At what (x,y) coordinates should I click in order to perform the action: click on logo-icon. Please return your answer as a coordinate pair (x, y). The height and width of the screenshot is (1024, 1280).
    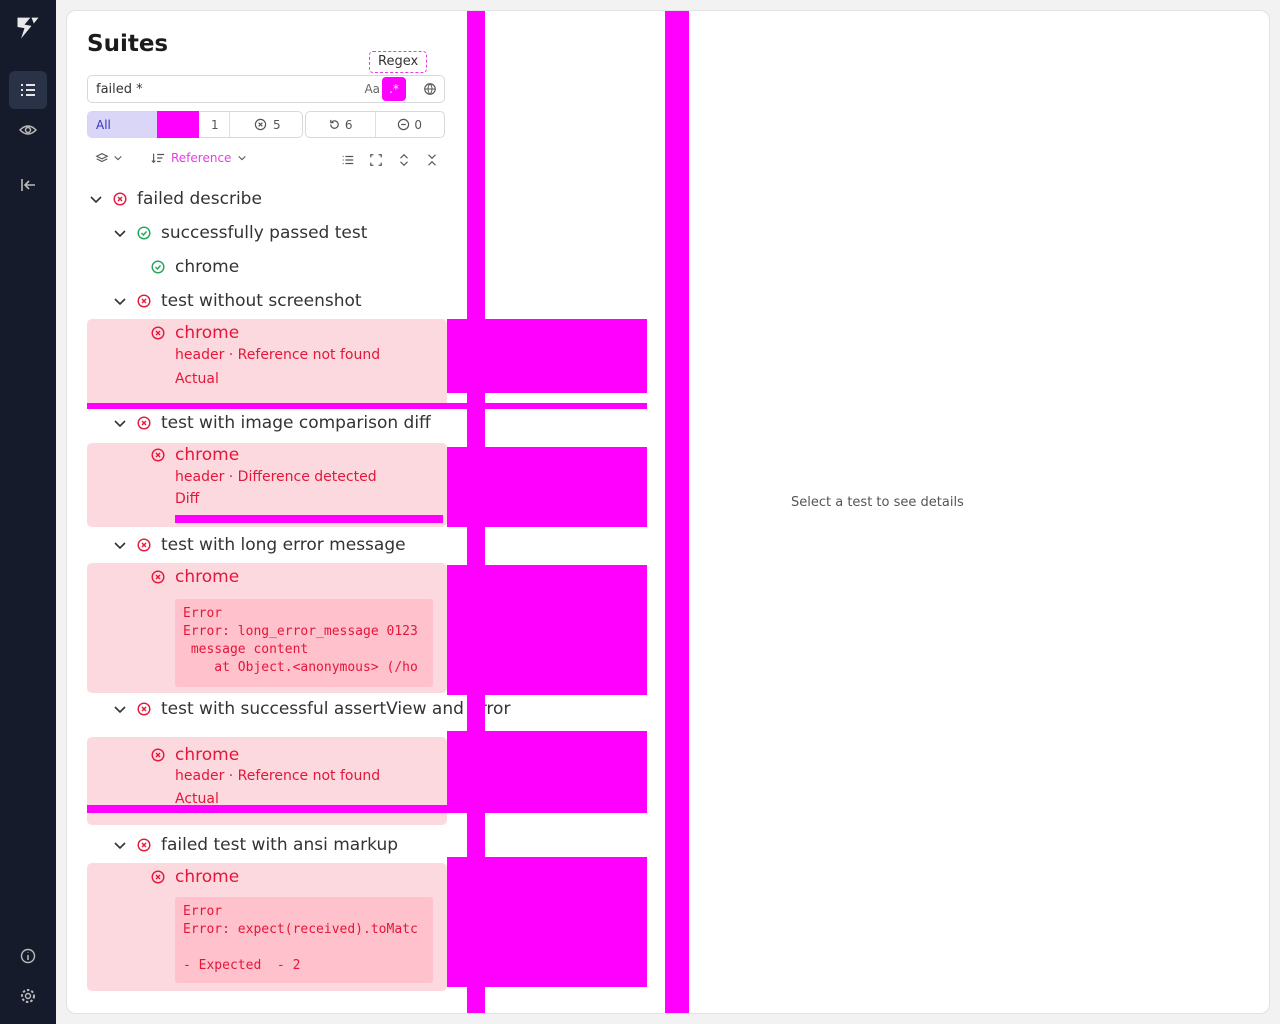
    Looking at the image, I should click on (28, 27).